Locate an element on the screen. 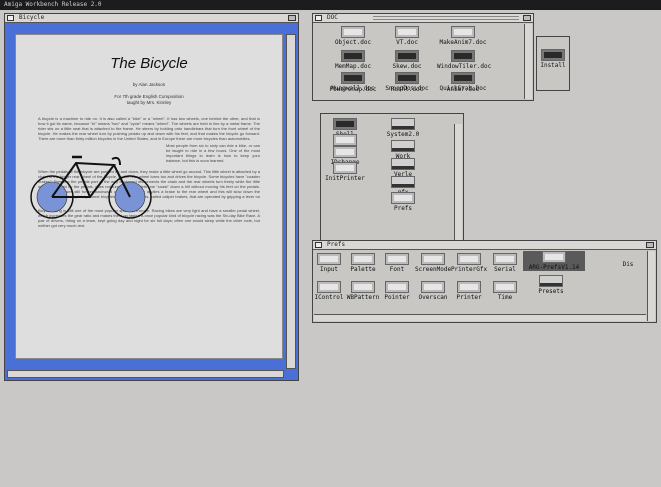 The width and height of the screenshot is (661, 487). file-icon: Rushl.doc is located at coordinates (407, 89).